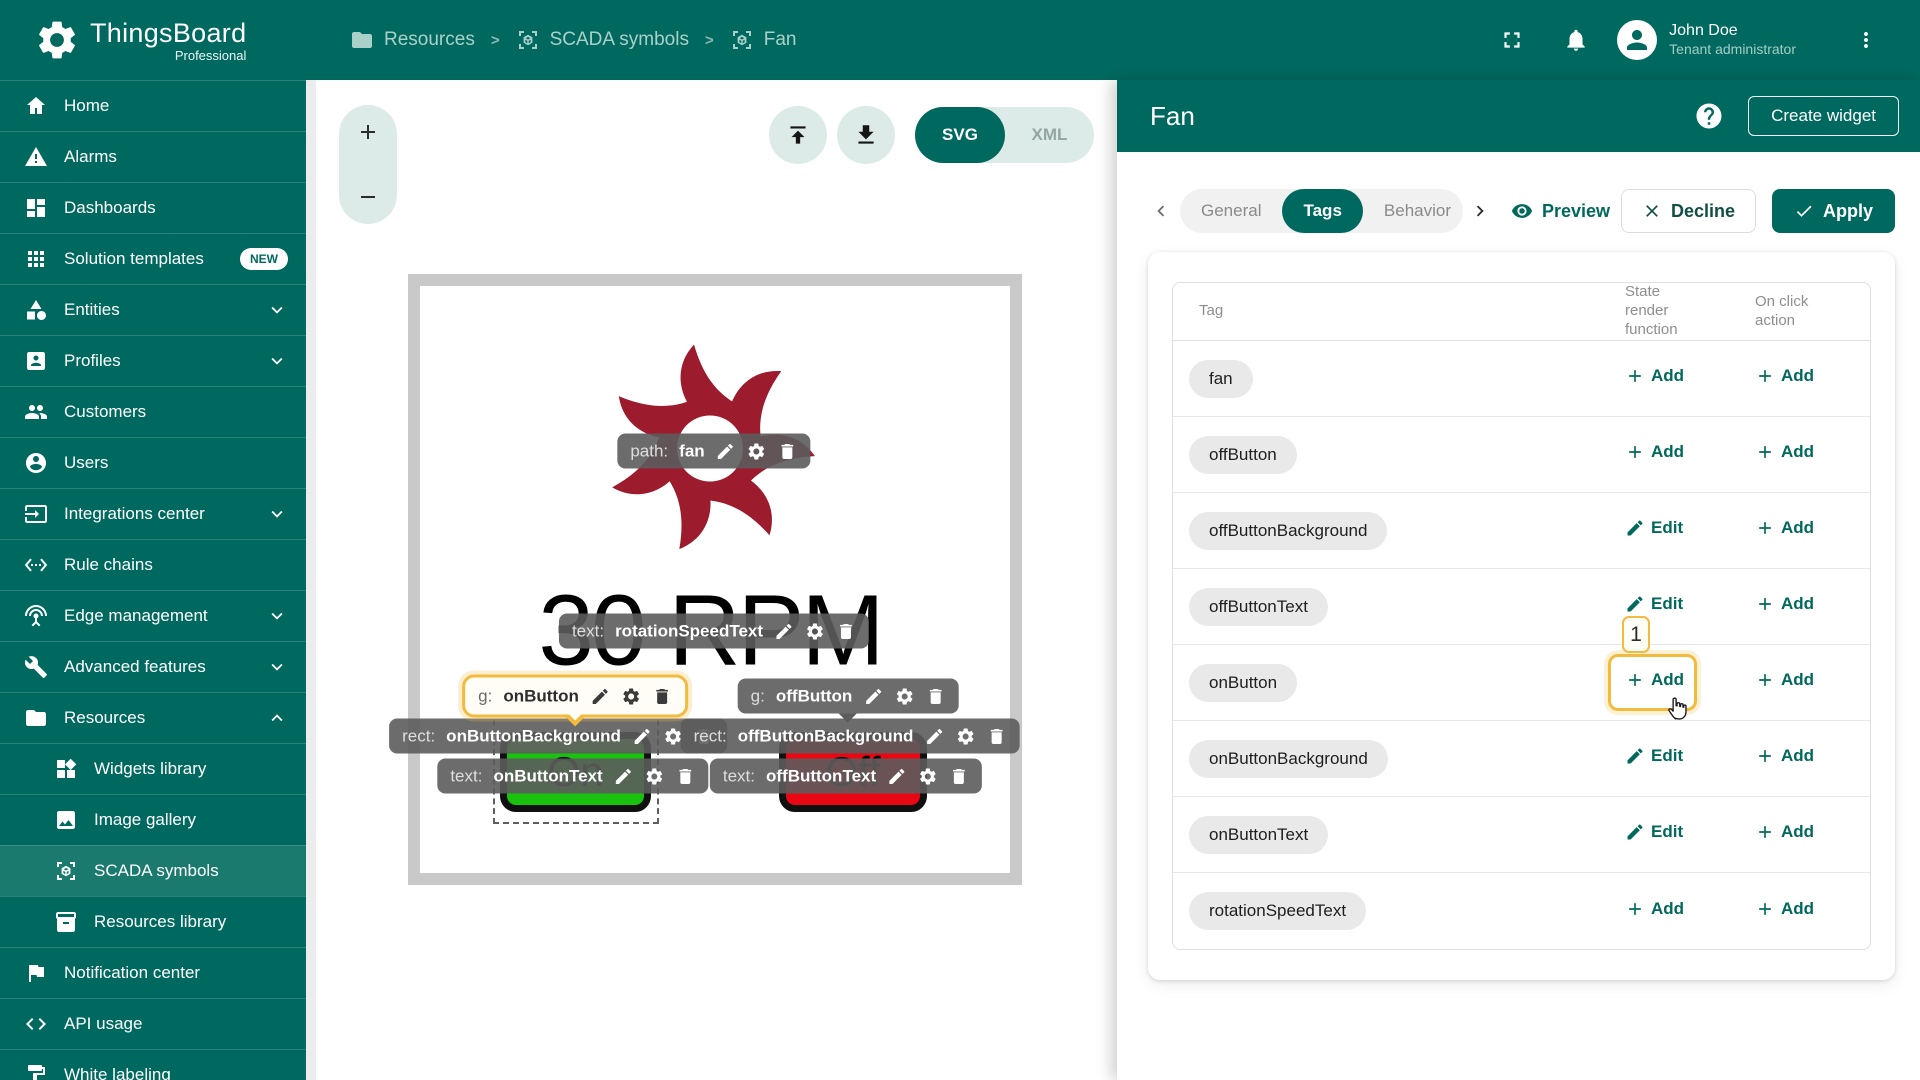 The image size is (1920, 1080). Describe the element at coordinates (153, 921) in the screenshot. I see `sidebar-item-resources-library: Resources library` at that location.